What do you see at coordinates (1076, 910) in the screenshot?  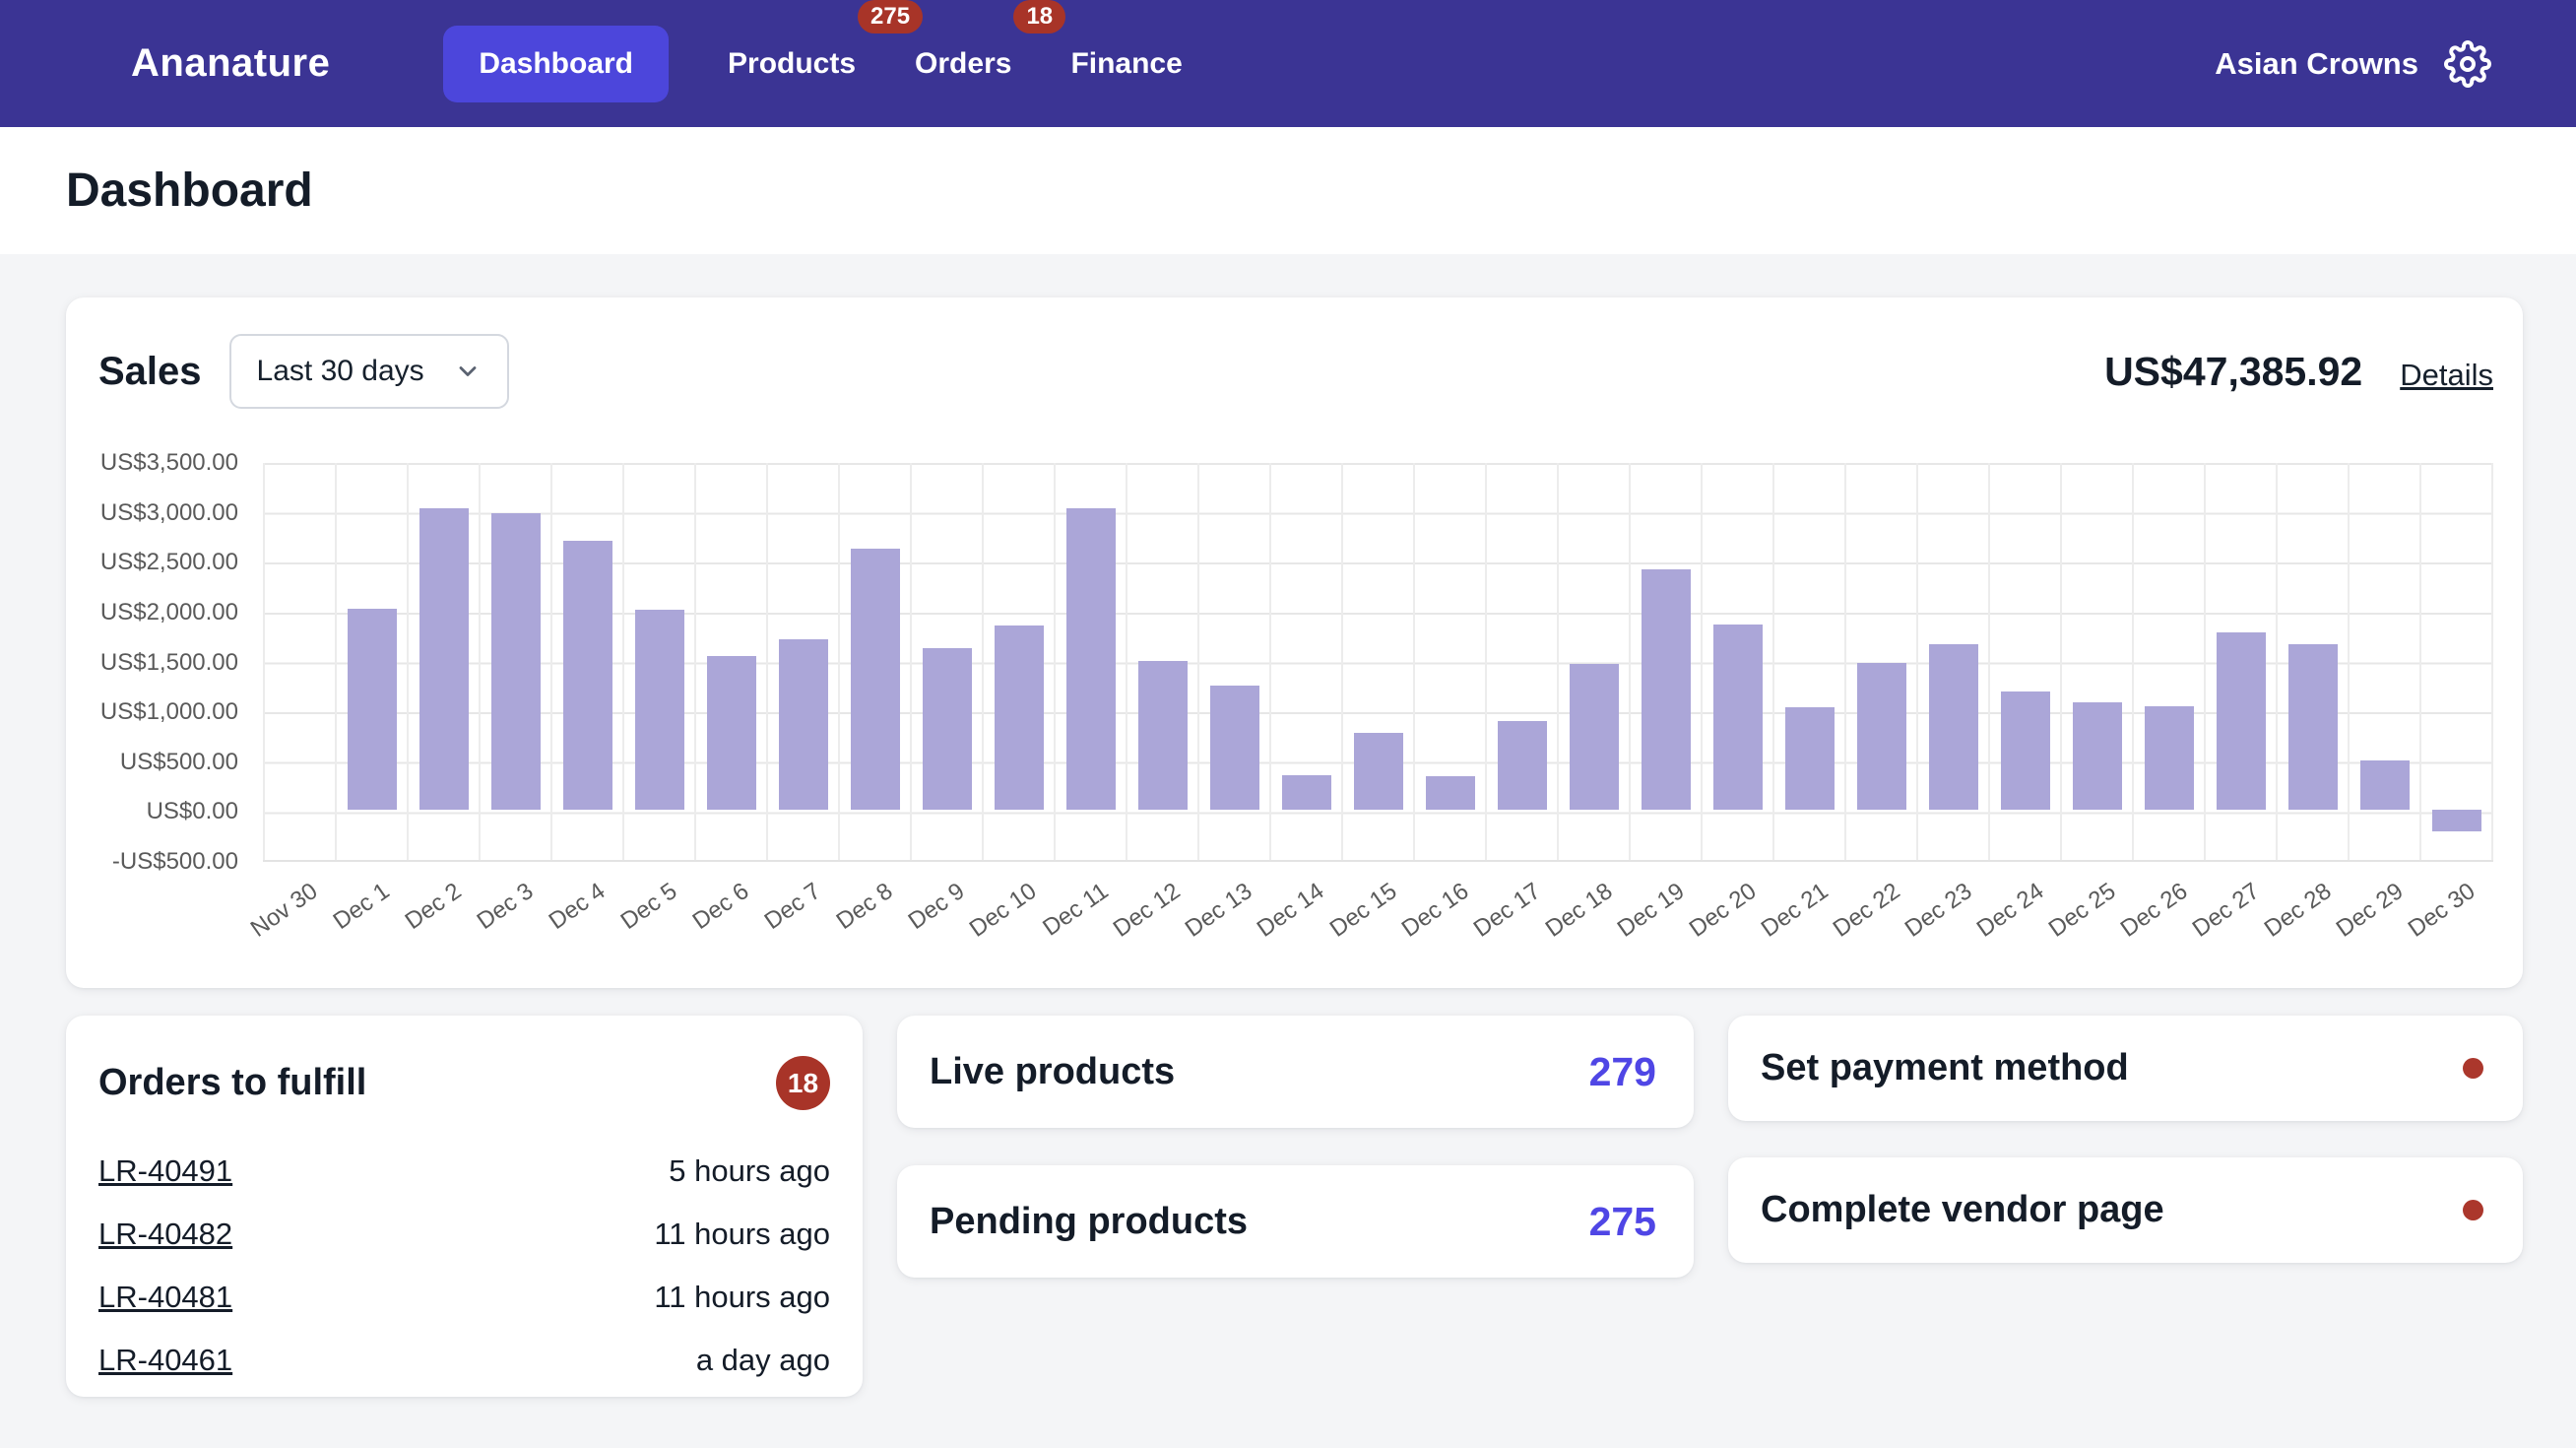 I see `x-axis-tick-label: Dec 11` at bounding box center [1076, 910].